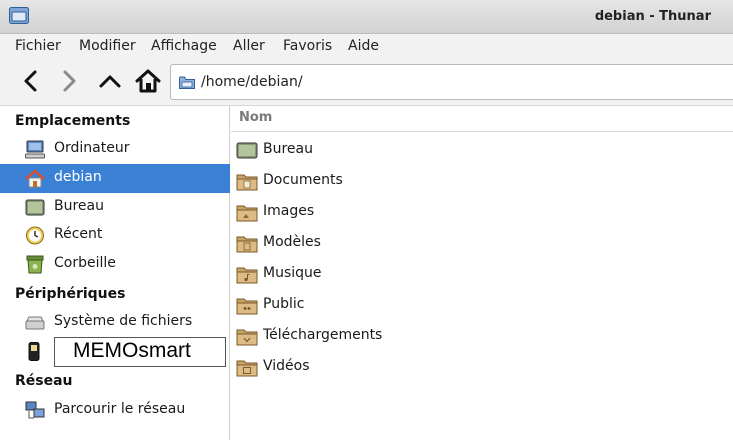  Describe the element at coordinates (35, 149) in the screenshot. I see `computer-icon` at that location.